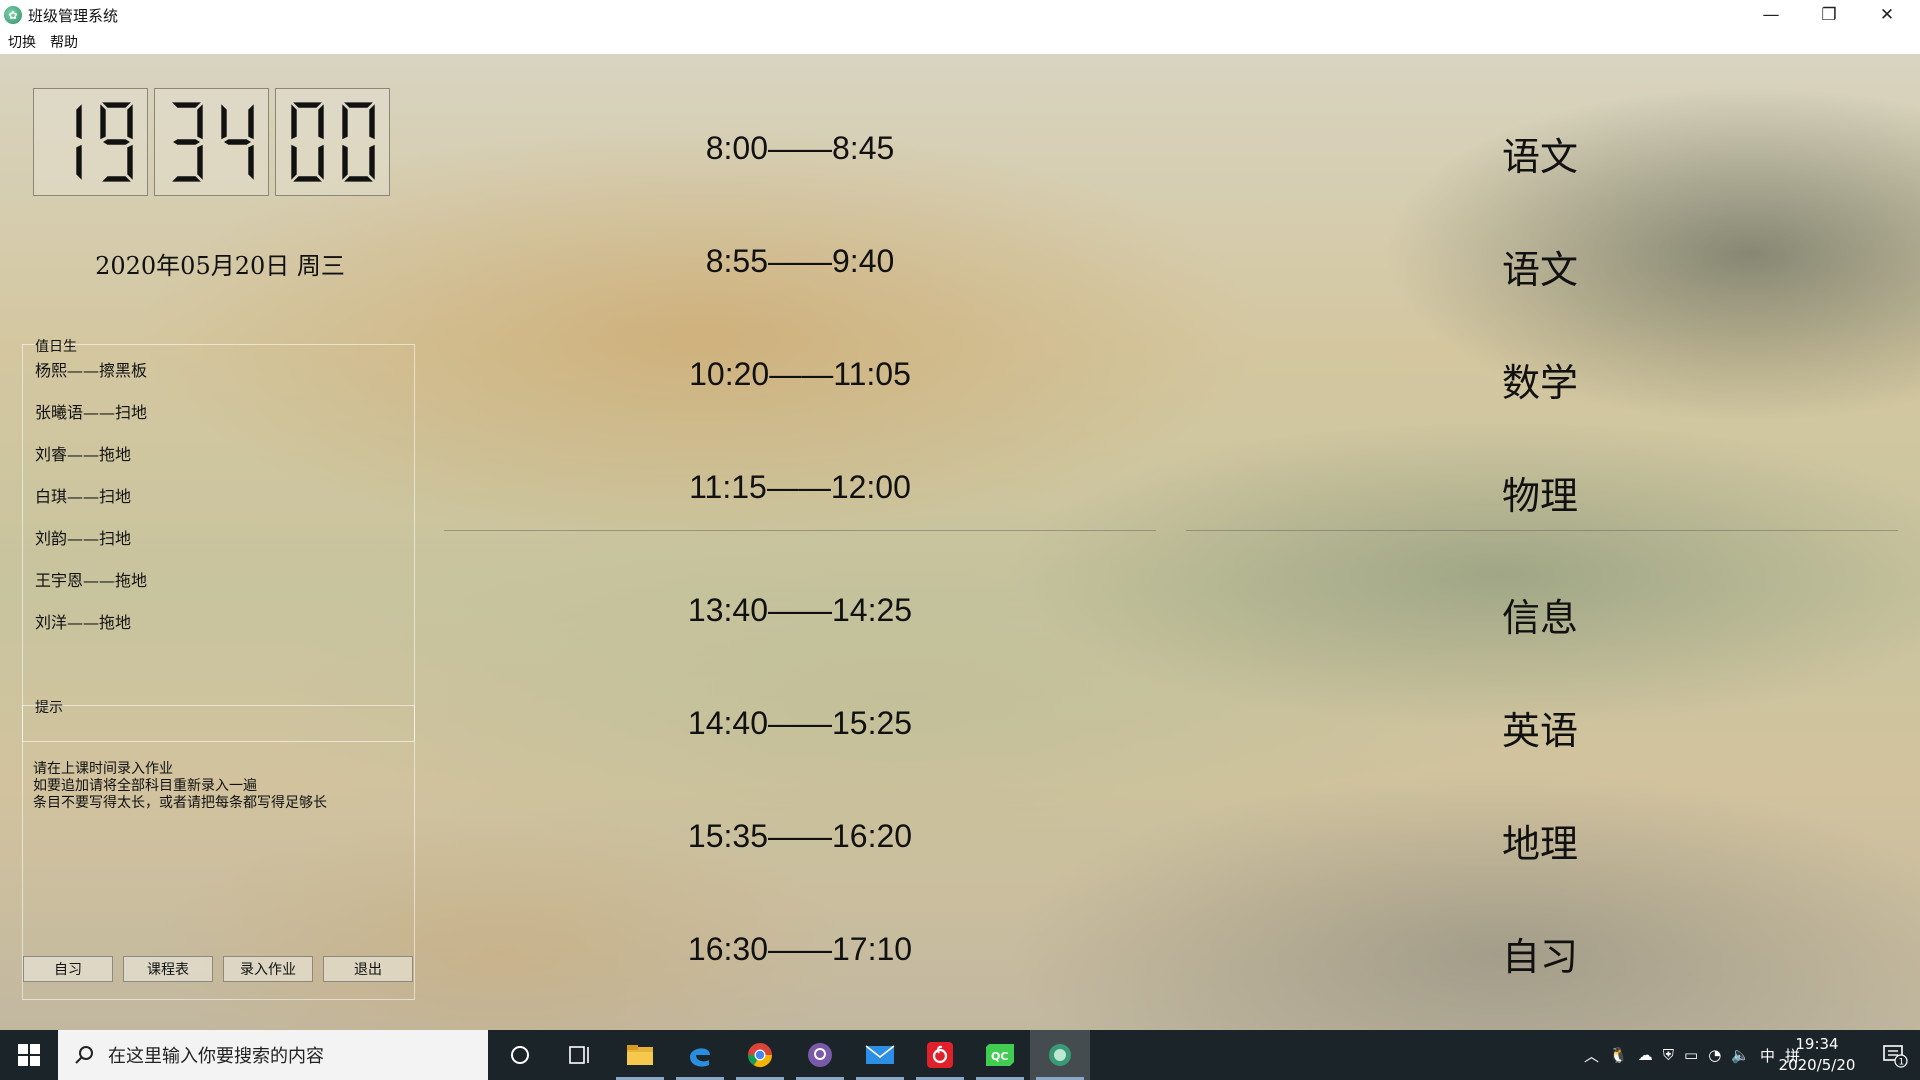 This screenshot has width=1920, height=1080. What do you see at coordinates (800, 610) in the screenshot?
I see `period-time: 13:40——14:25` at bounding box center [800, 610].